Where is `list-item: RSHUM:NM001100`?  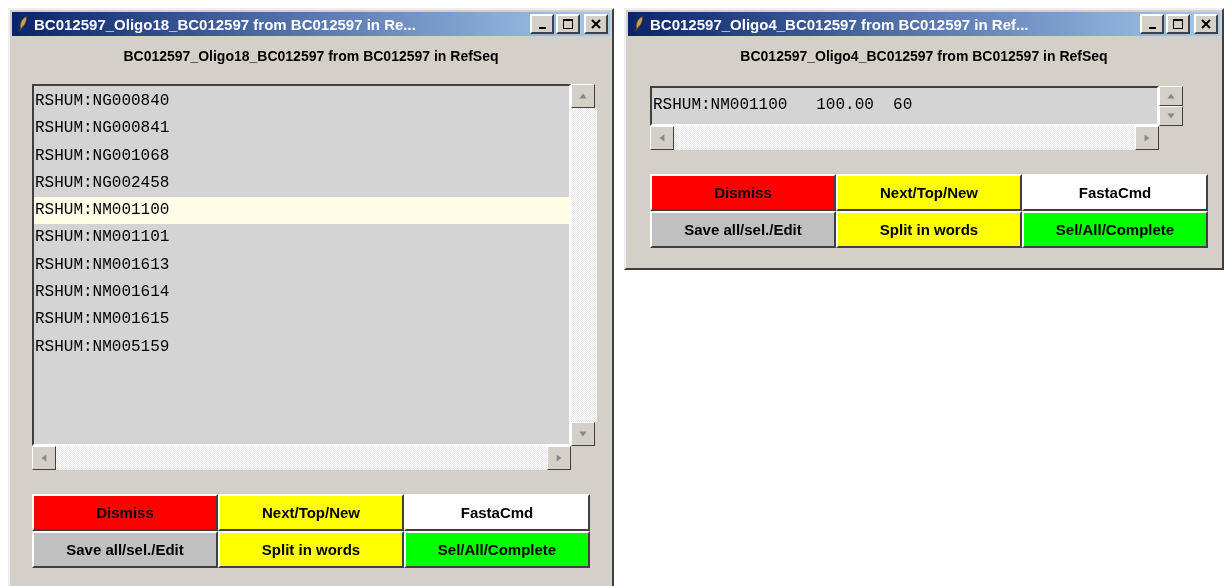 list-item: RSHUM:NM001100 is located at coordinates (301, 211).